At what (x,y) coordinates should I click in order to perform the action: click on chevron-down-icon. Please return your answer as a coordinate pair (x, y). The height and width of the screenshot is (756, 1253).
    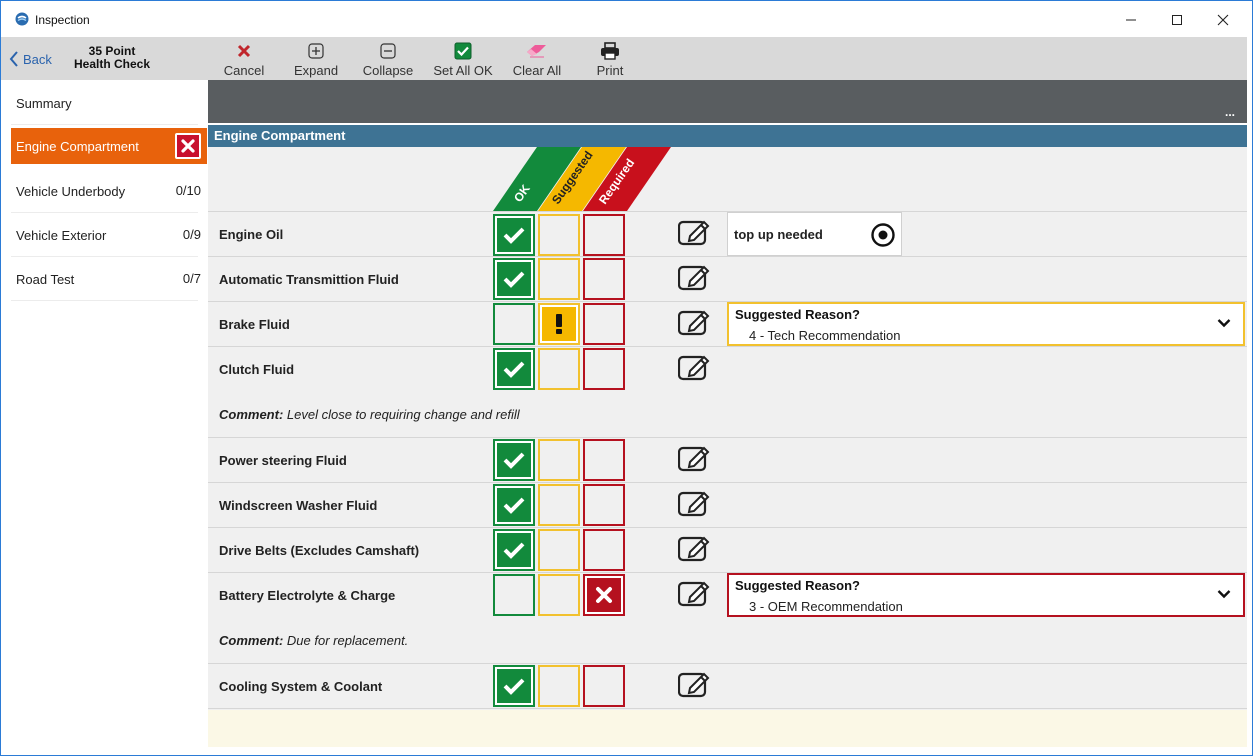
    Looking at the image, I should click on (1224, 594).